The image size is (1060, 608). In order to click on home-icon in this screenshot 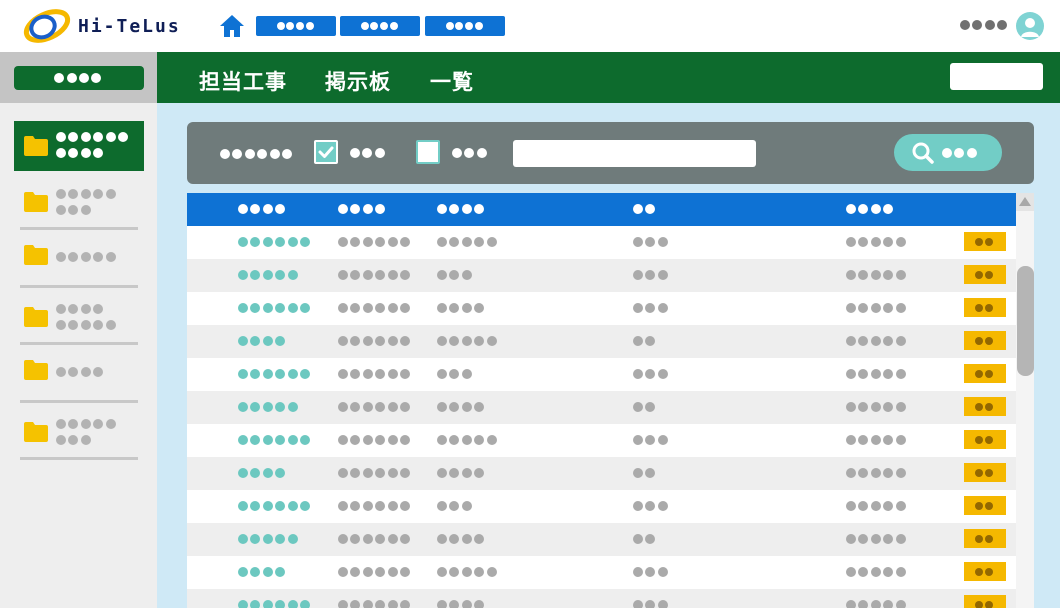, I will do `click(232, 26)`.